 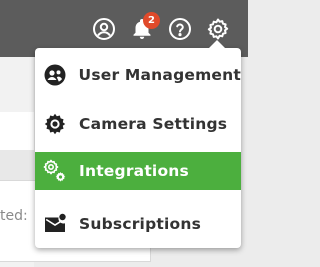 What do you see at coordinates (153, 123) in the screenshot?
I see `menu-item-label: Camera Settings` at bounding box center [153, 123].